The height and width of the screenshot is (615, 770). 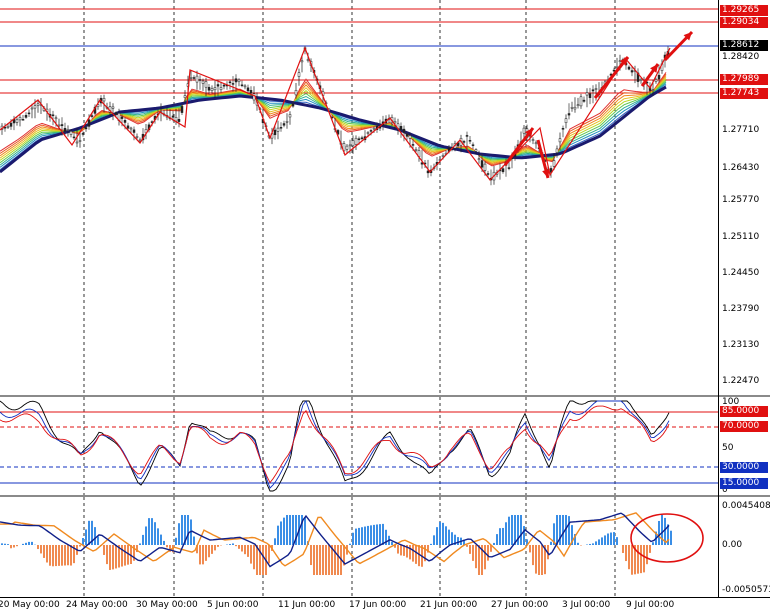 I want to click on price-tick: 1.25110, so click(x=741, y=237).